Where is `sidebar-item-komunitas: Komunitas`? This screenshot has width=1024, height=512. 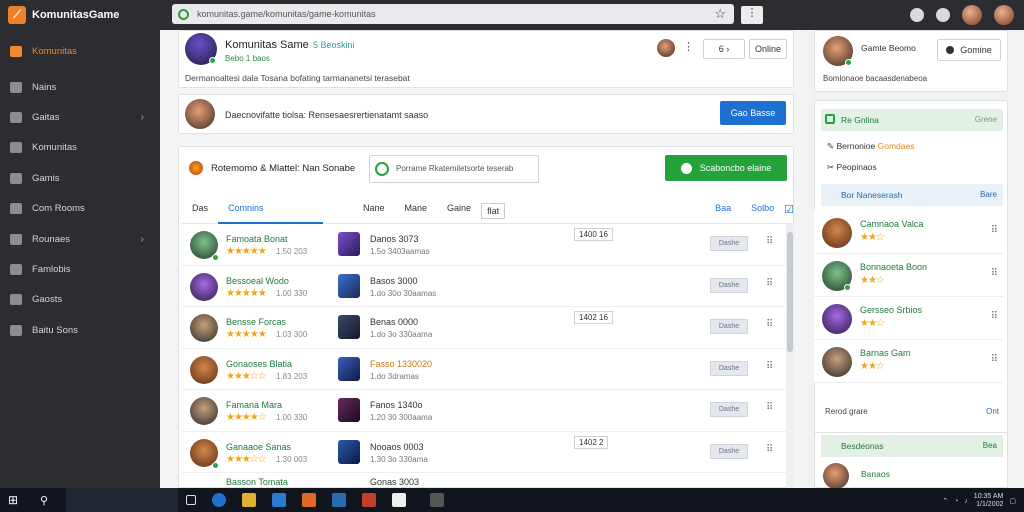
sidebar-item-komunitas: Komunitas is located at coordinates (80, 51).